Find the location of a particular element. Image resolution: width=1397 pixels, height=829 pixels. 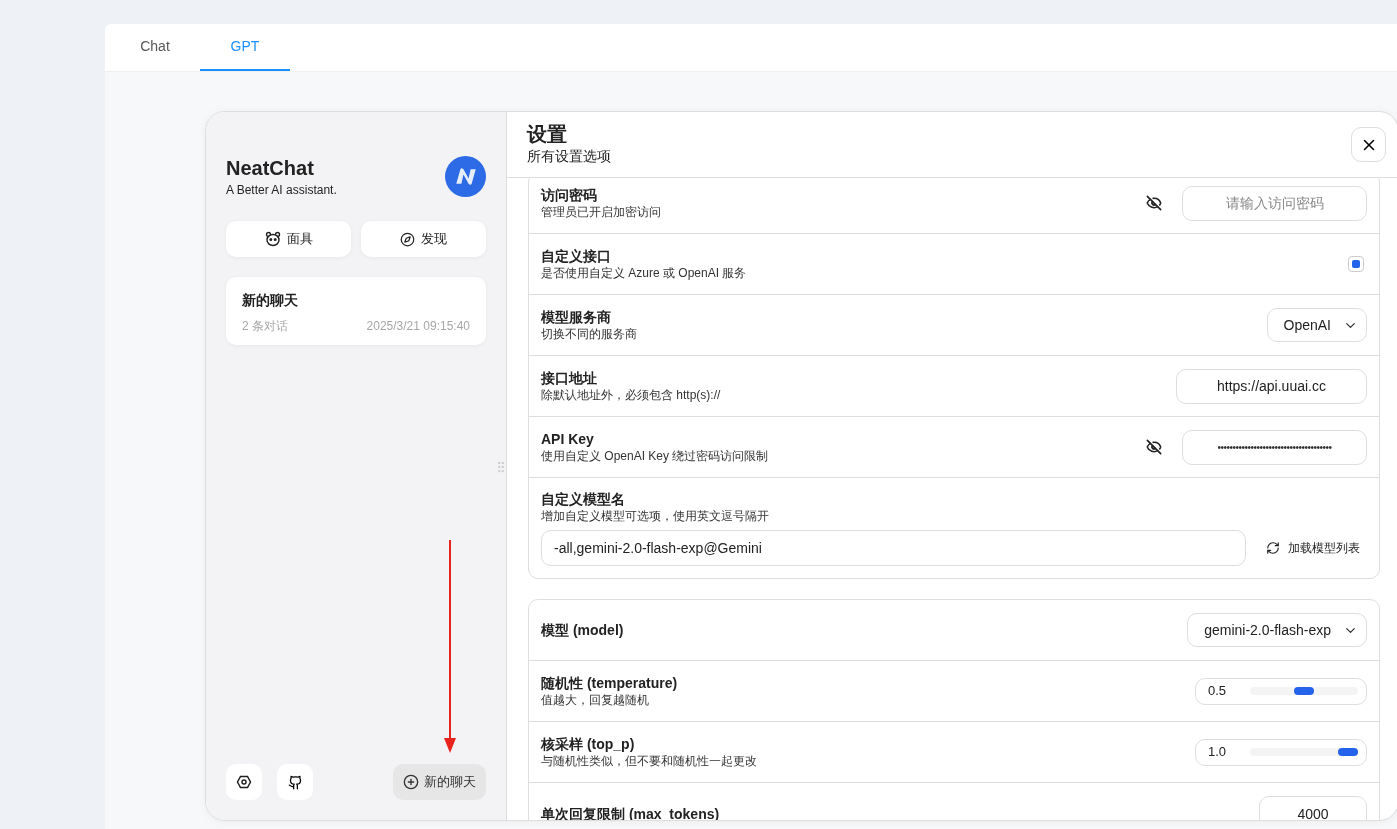

sidebar-button: 发现 is located at coordinates (423, 239).